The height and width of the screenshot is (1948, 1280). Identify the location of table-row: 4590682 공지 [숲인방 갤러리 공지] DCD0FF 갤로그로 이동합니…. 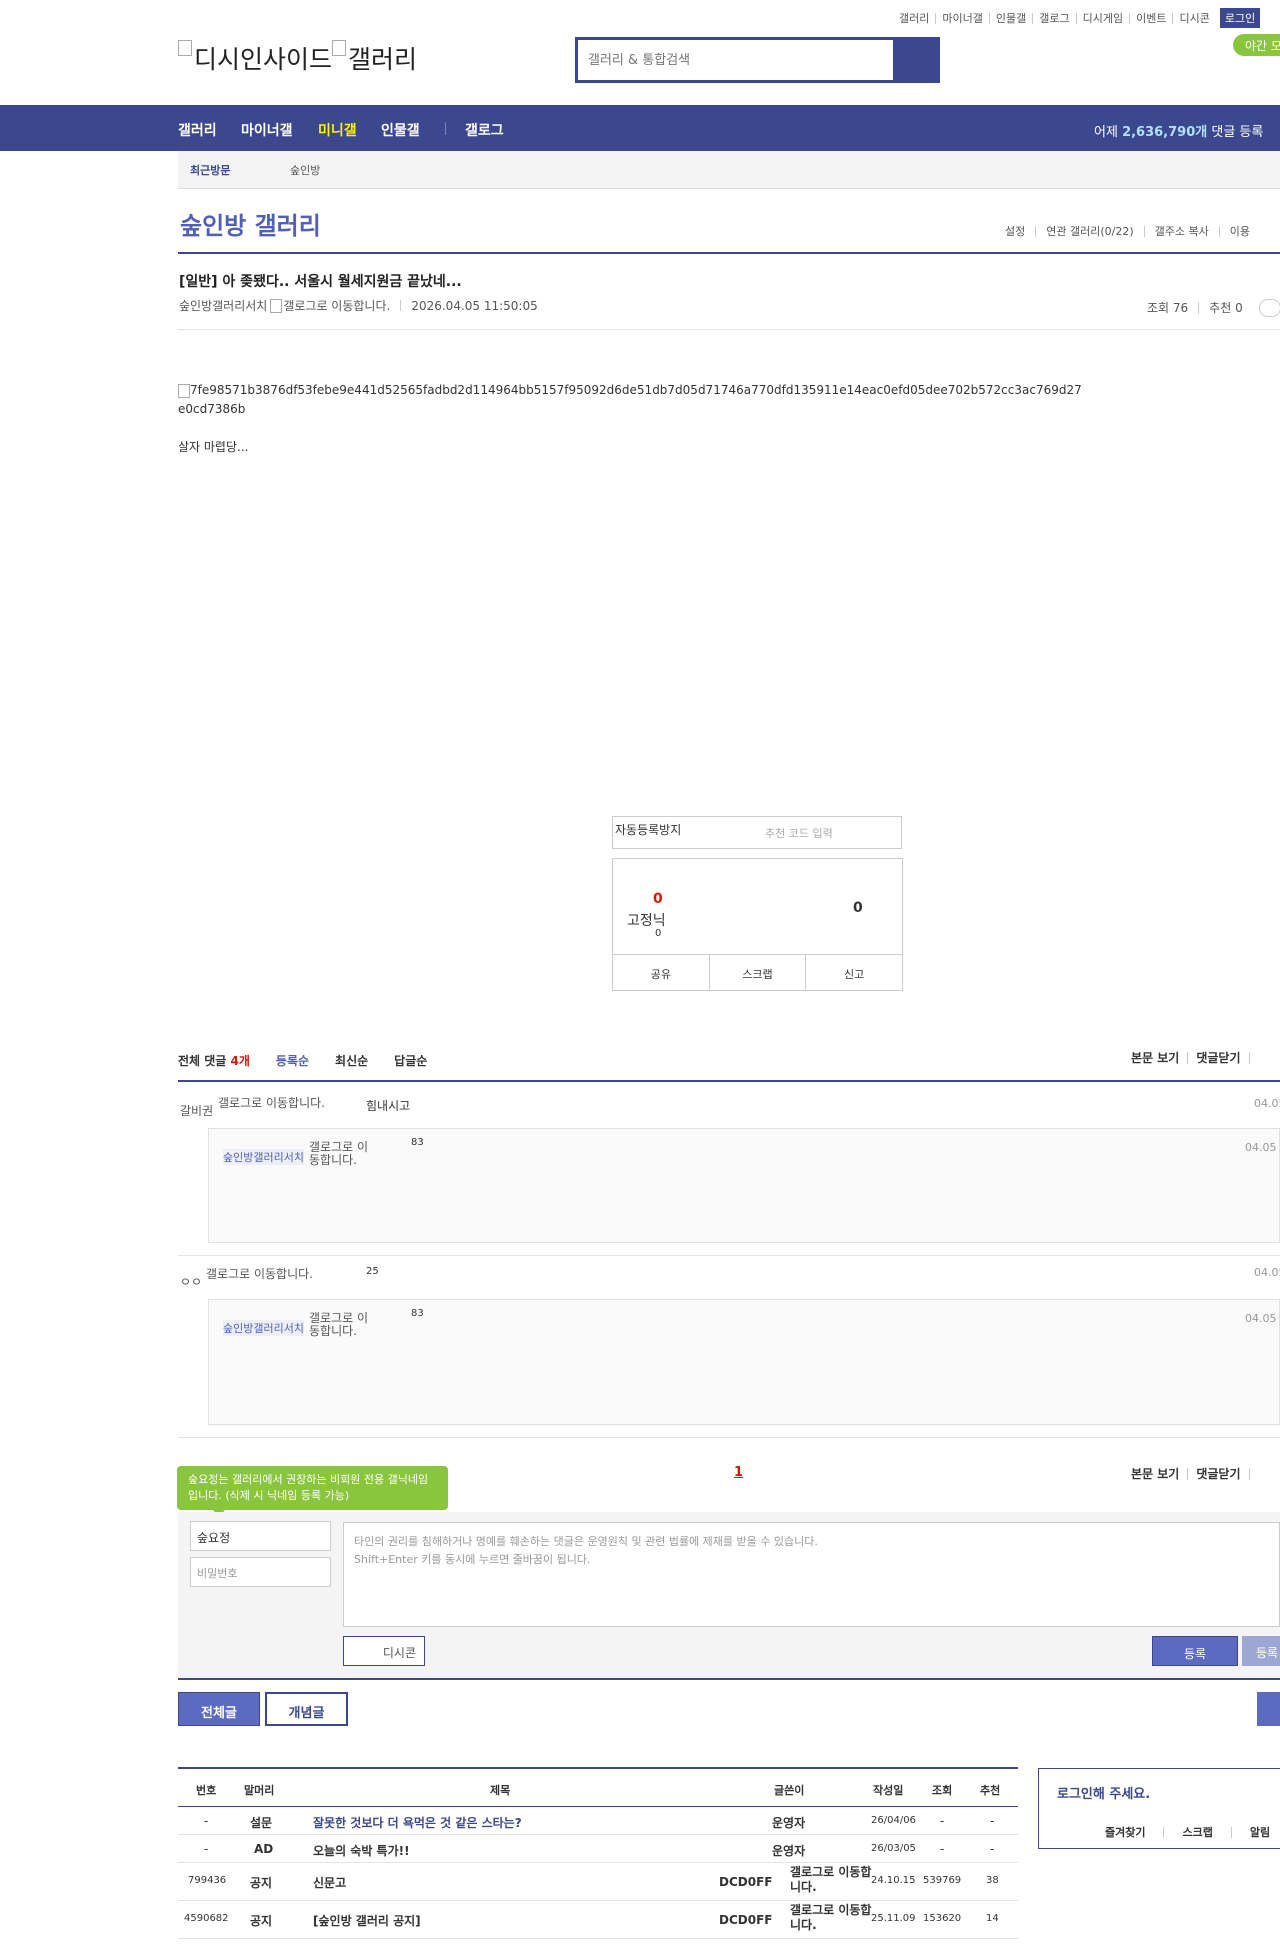
(598, 1920).